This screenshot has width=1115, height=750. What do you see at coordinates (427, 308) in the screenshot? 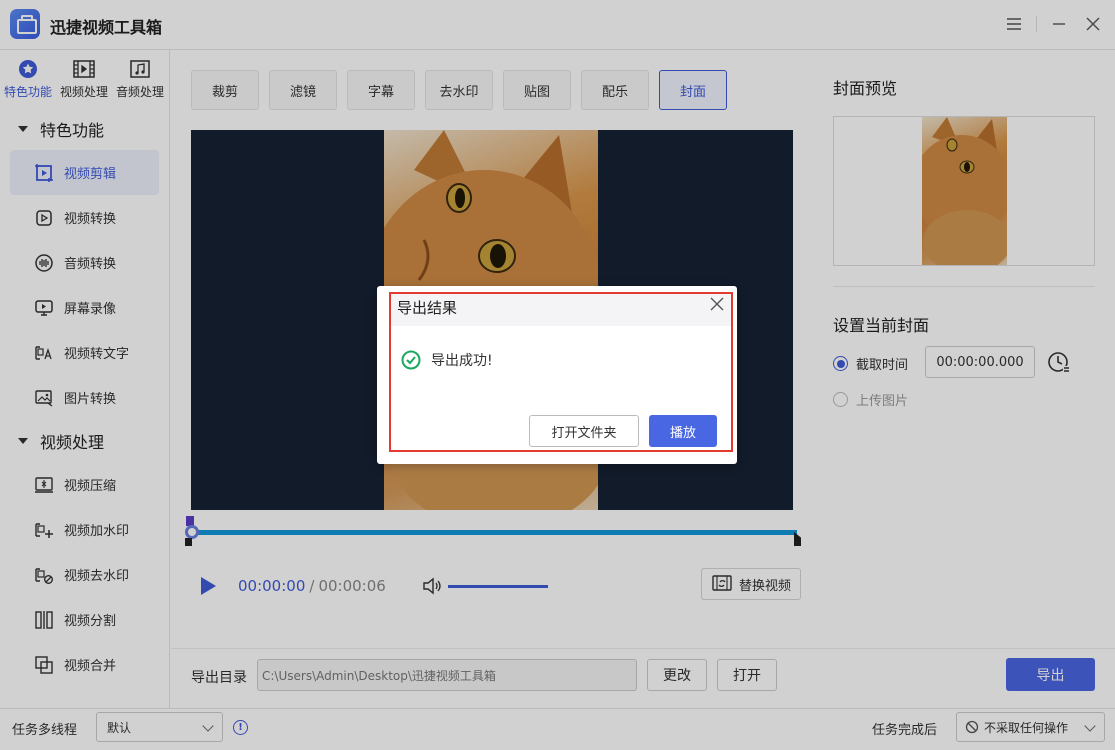
I see `dialog-title: 导出结果` at bounding box center [427, 308].